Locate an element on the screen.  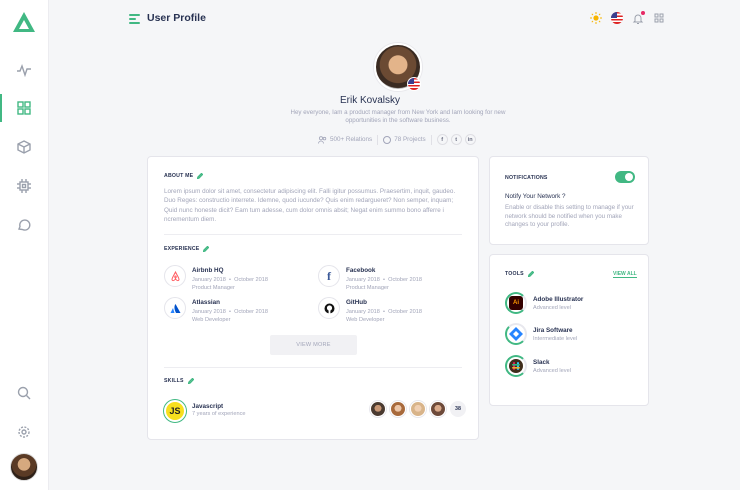
atlassian-icon is located at coordinates (175, 308).